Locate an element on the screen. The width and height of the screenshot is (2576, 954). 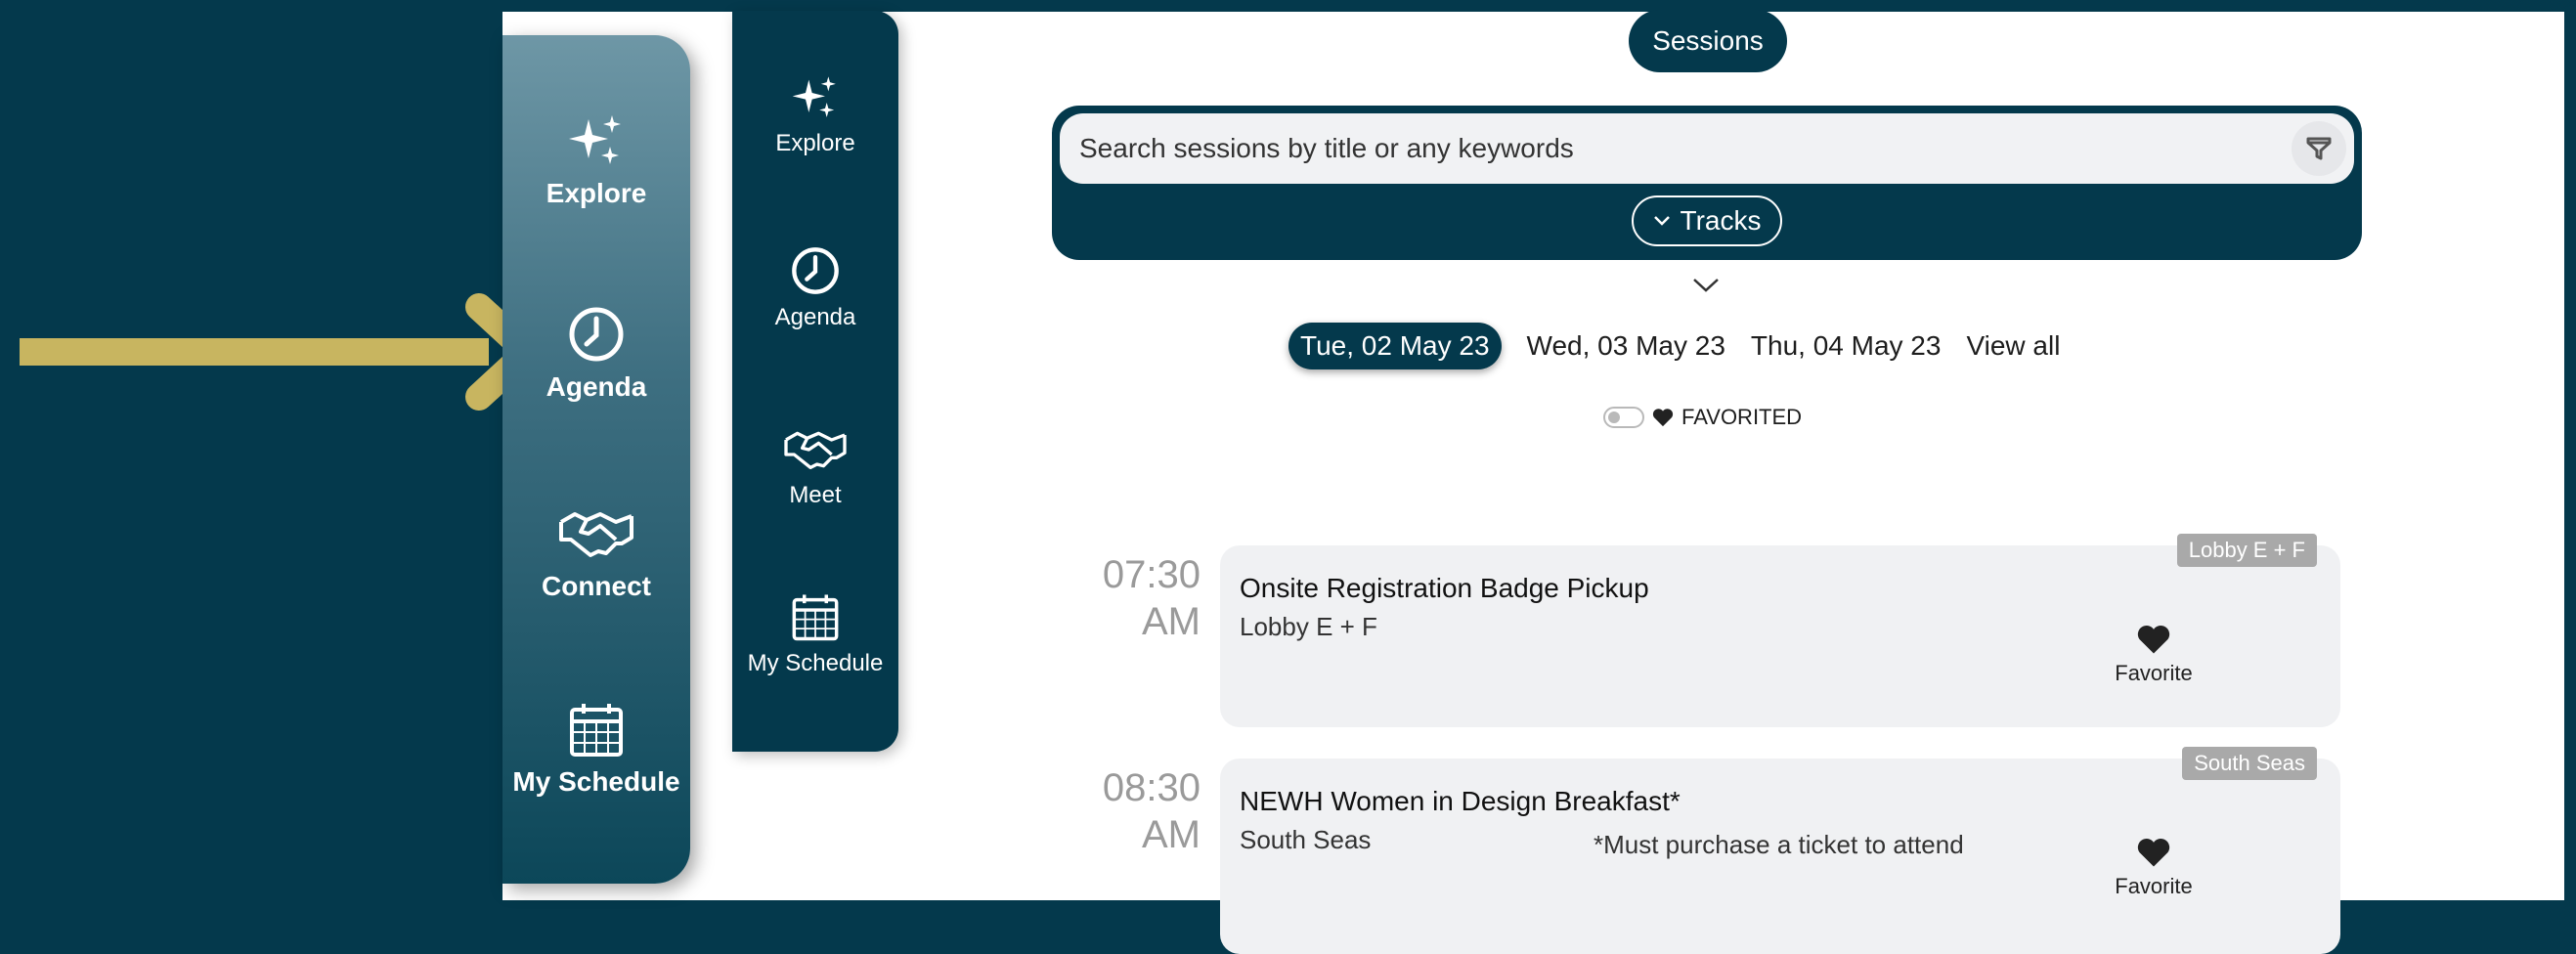
sidebar-item-label: Meet is located at coordinates (815, 495).